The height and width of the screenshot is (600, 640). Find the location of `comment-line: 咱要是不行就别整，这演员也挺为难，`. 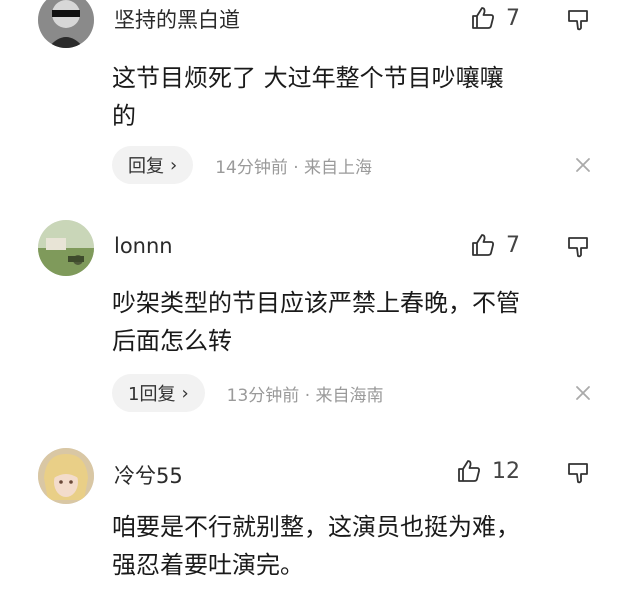

comment-line: 咱要是不行就别整，这演员也挺为难， is located at coordinates (316, 527).